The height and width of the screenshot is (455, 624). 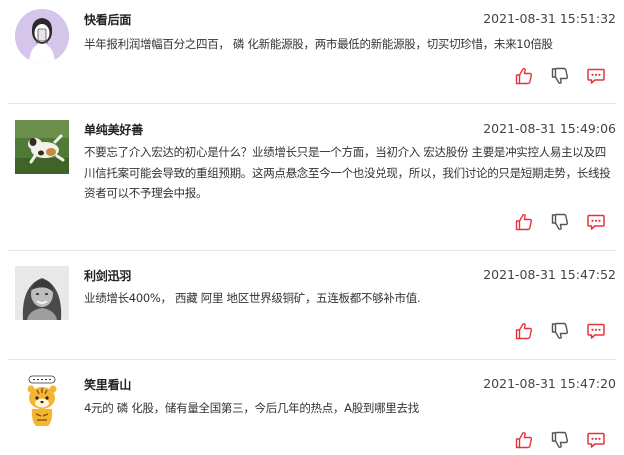 What do you see at coordinates (107, 19) in the screenshot?
I see `username: 快看后面` at bounding box center [107, 19].